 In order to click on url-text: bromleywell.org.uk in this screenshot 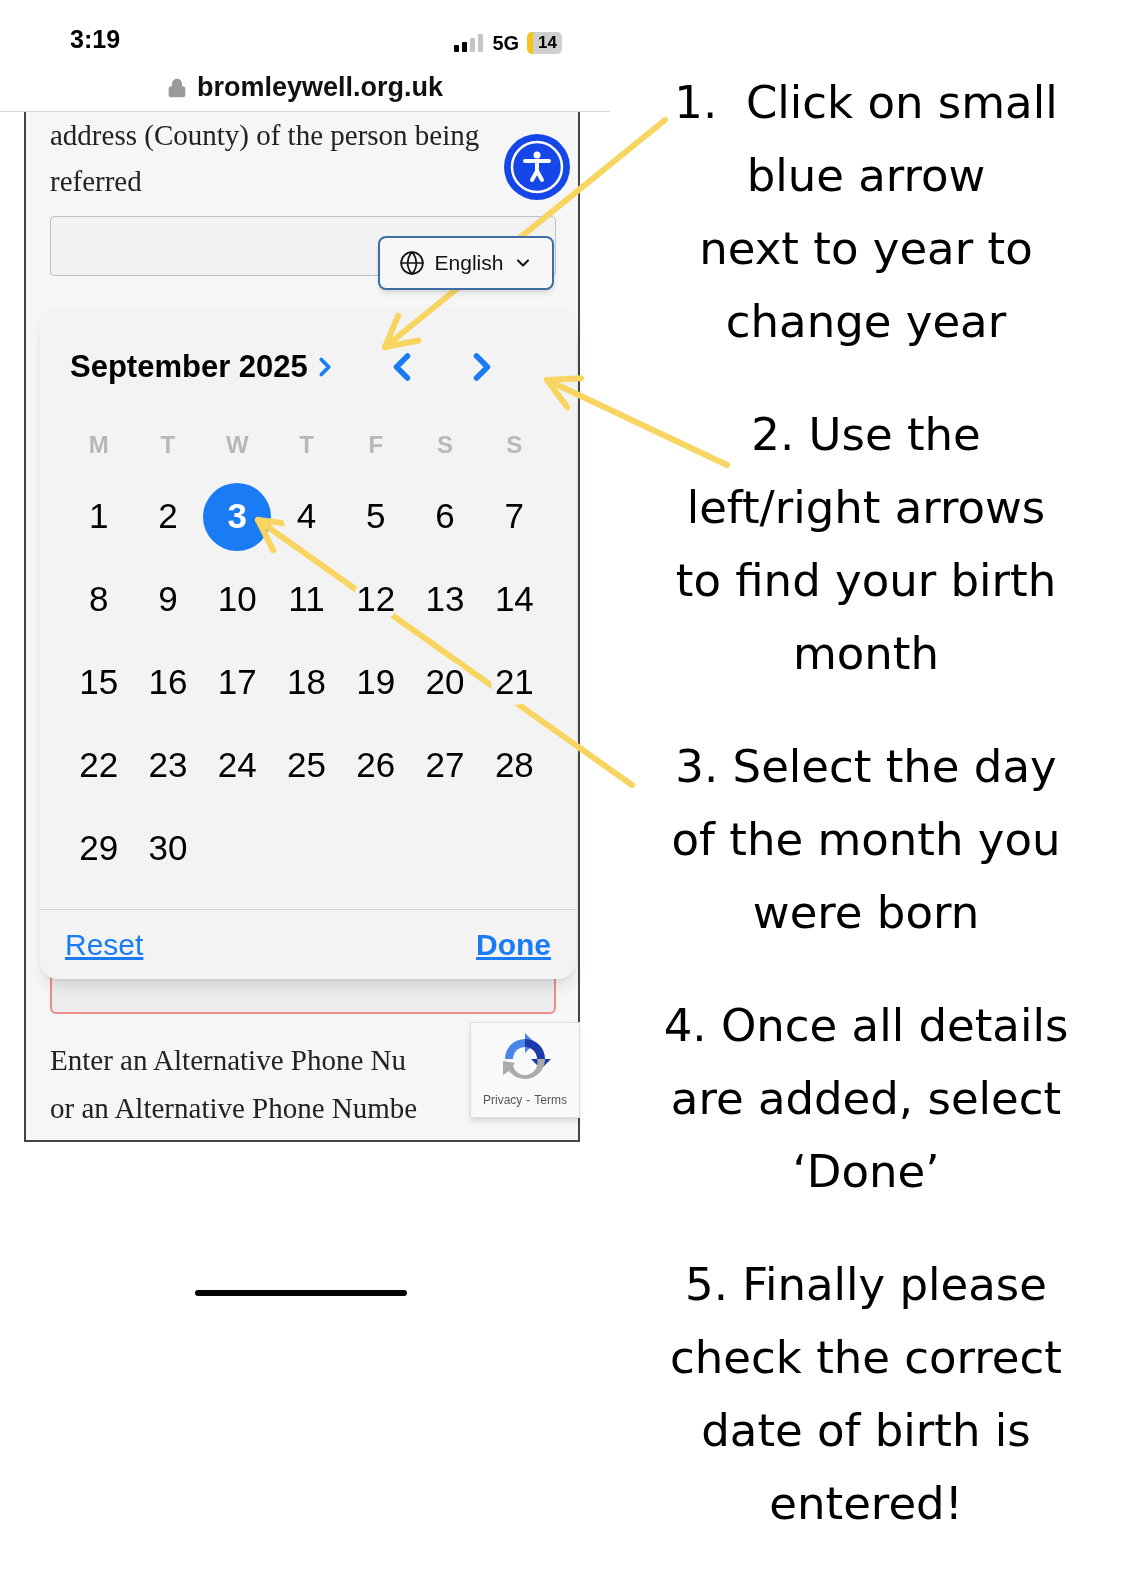, I will do `click(320, 87)`.